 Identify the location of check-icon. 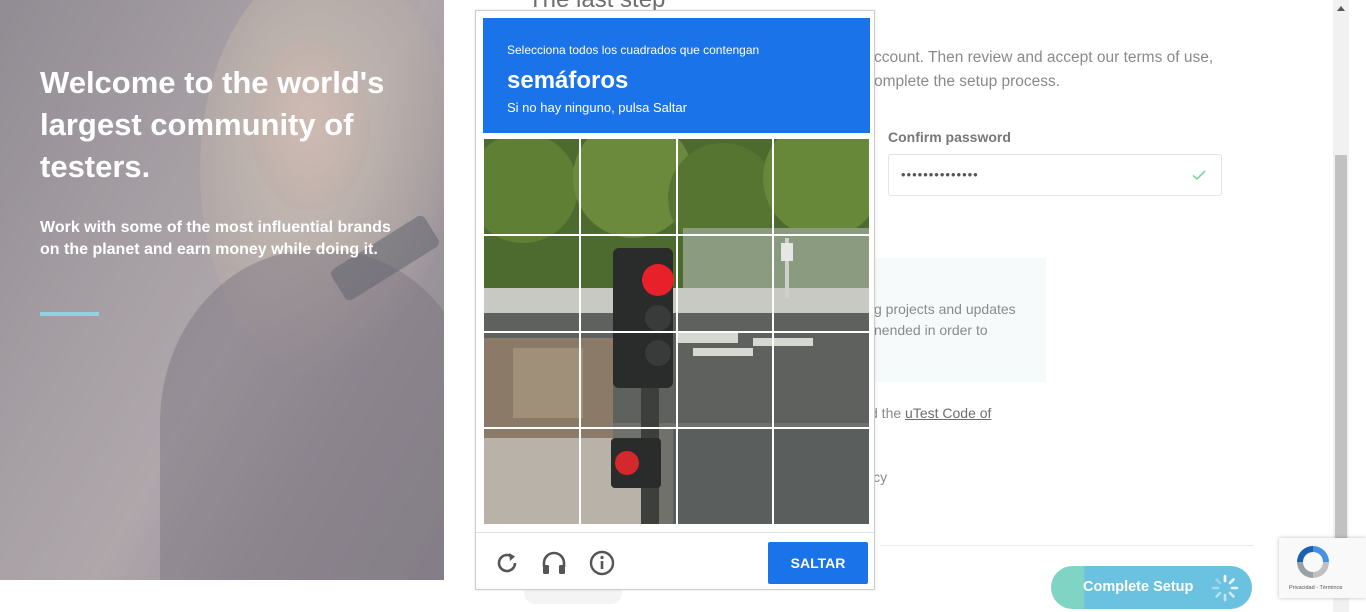
(1199, 175).